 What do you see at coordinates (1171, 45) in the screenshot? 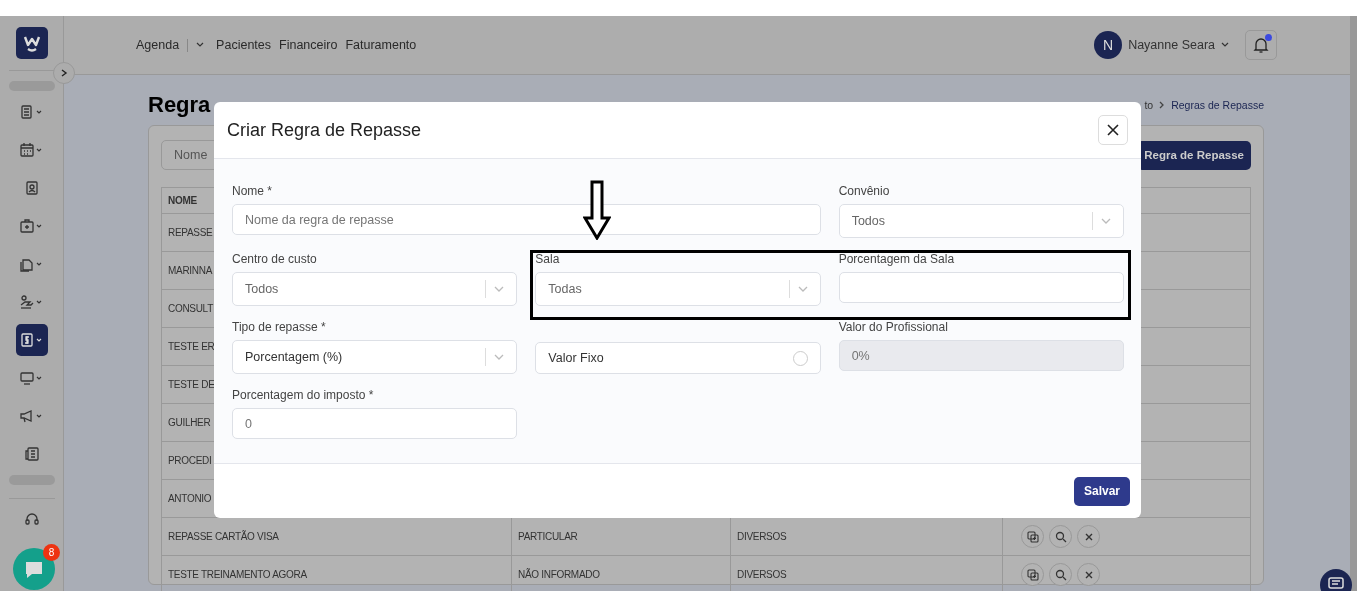
I see `user-name: Nayanne Seara` at bounding box center [1171, 45].